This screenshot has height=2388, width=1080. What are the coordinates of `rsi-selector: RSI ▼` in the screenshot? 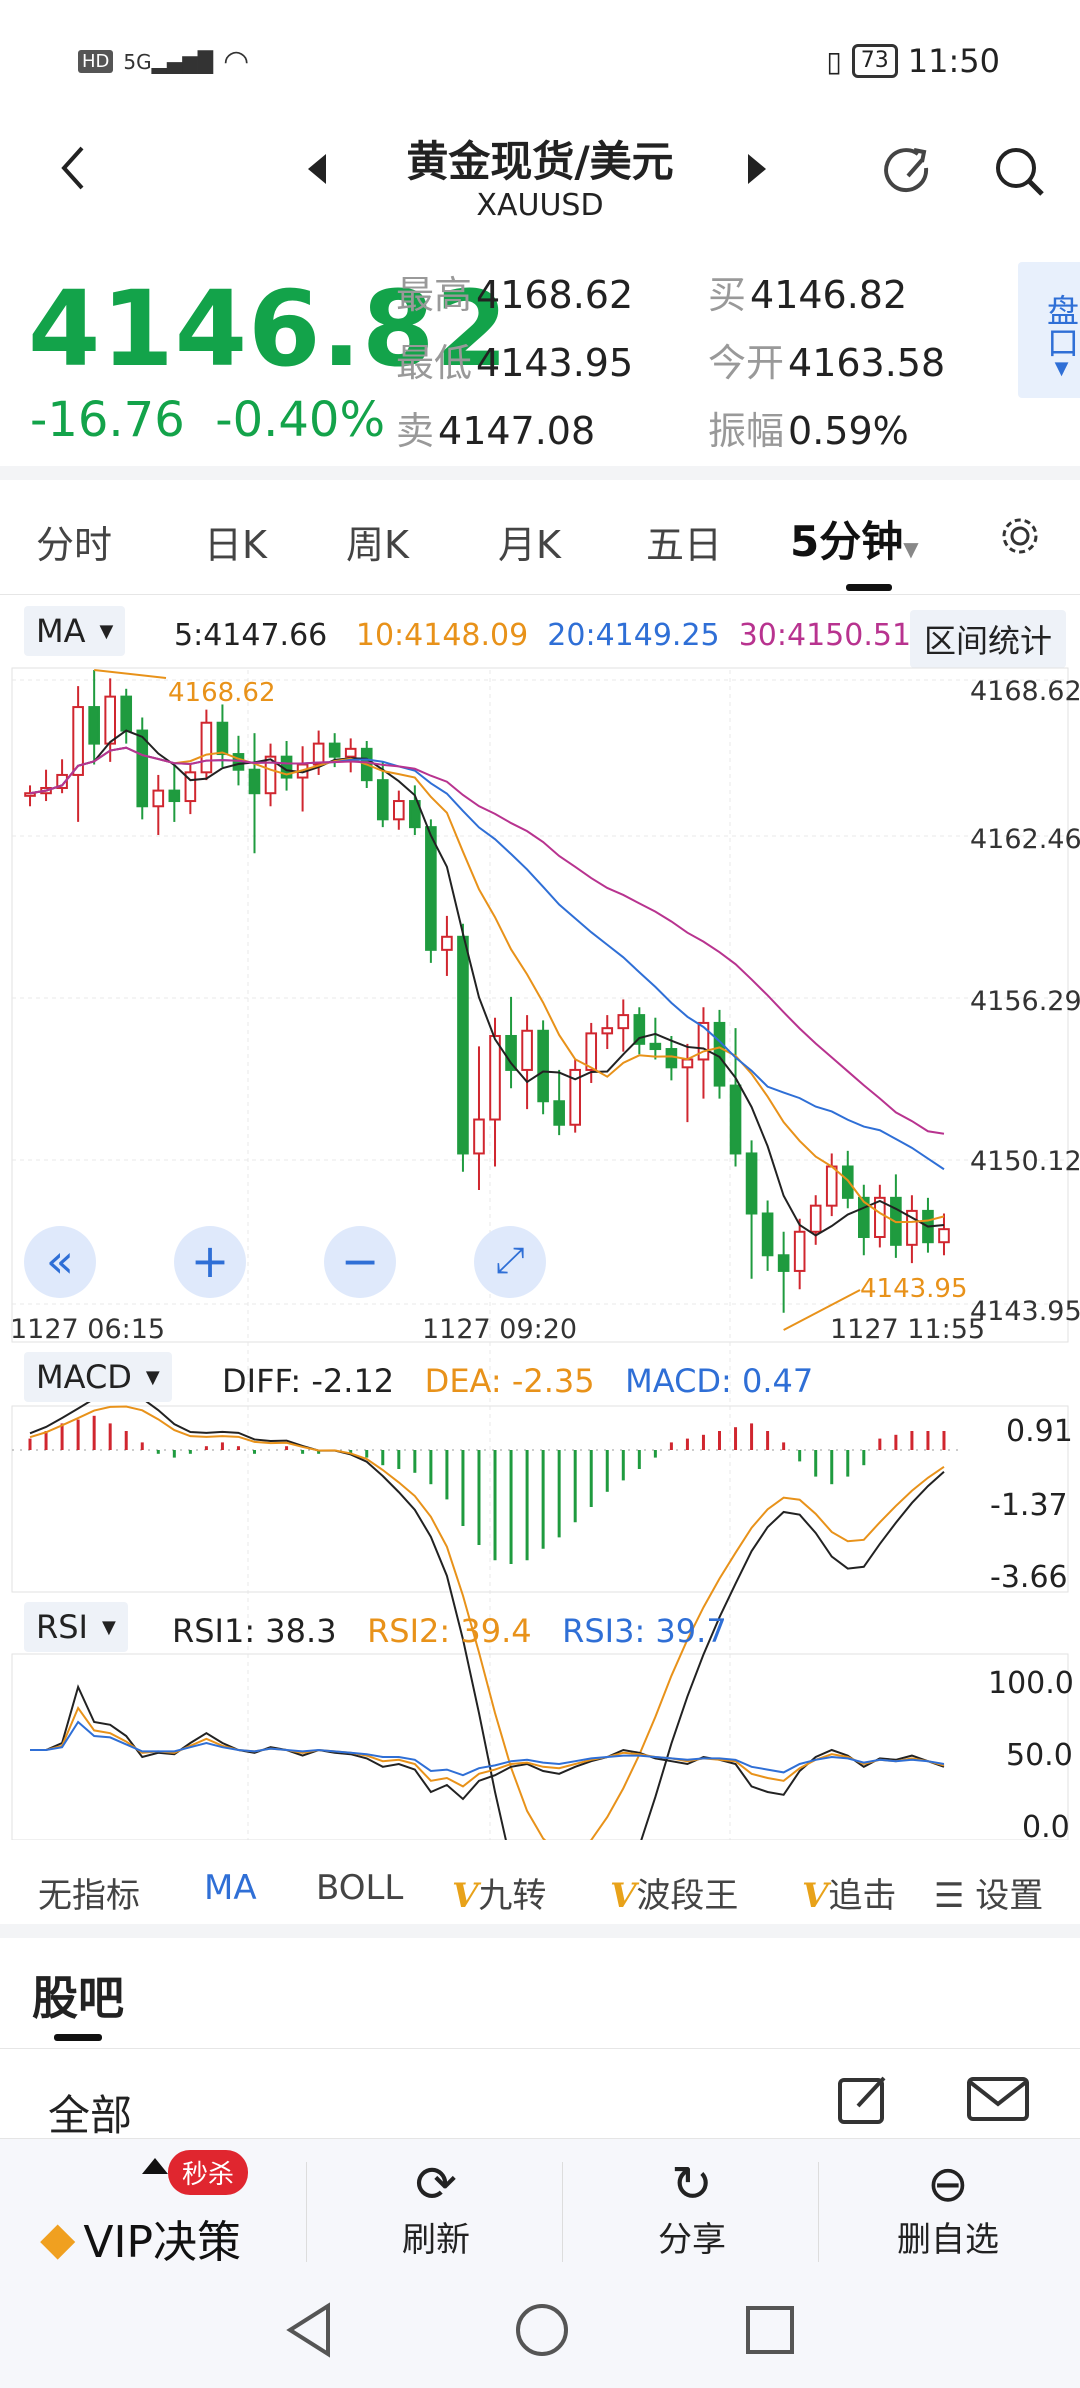 It's located at (76, 1627).